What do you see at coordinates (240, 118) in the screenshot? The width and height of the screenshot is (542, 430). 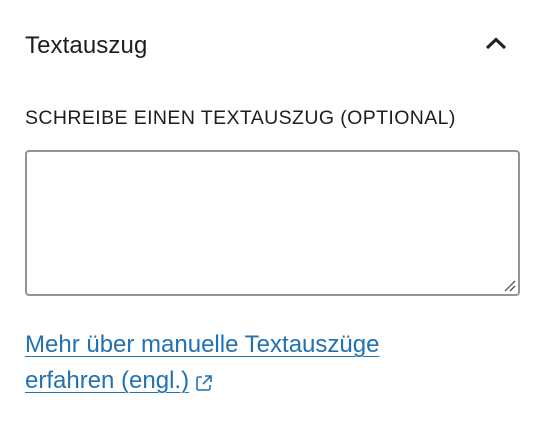 I see `excerpt-label: SCHREIBE EINEN TEXTAUSZUG (OPTIONAL)` at bounding box center [240, 118].